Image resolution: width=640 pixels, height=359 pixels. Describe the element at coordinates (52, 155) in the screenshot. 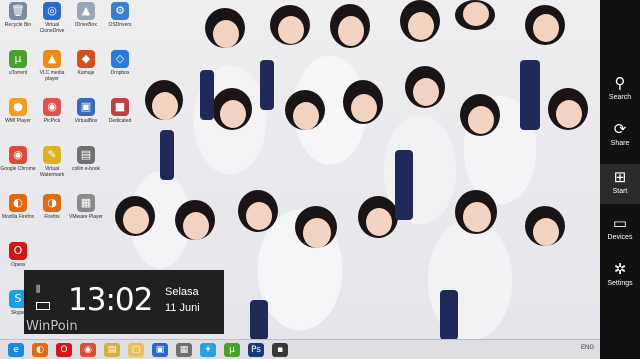

I see `app-icon: ✎` at that location.